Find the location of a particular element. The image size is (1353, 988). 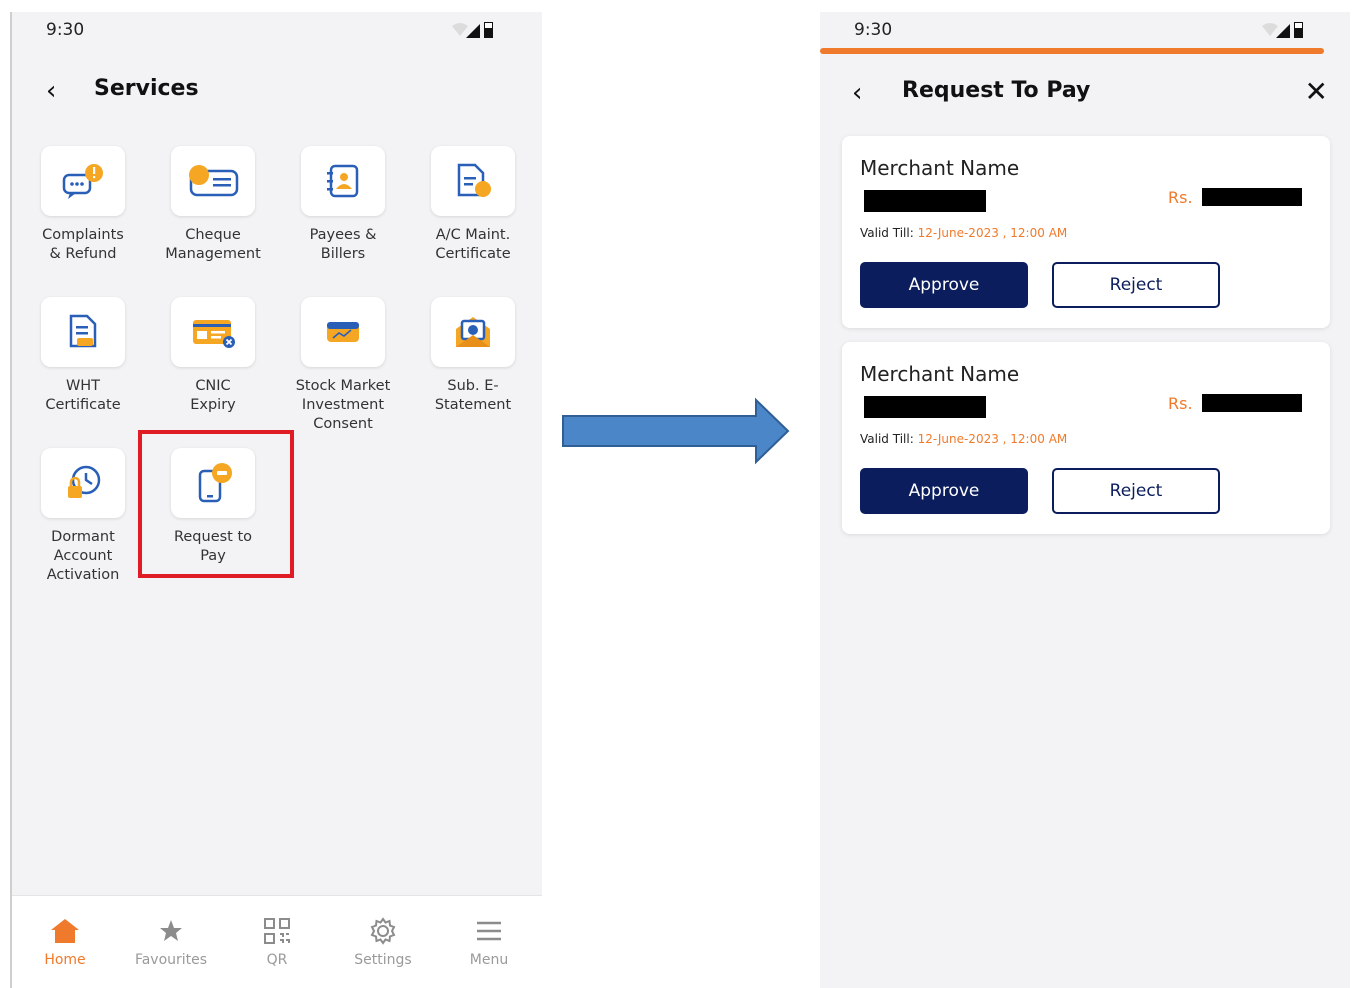

service-payees-billers: Payees & Billers is located at coordinates (343, 205).